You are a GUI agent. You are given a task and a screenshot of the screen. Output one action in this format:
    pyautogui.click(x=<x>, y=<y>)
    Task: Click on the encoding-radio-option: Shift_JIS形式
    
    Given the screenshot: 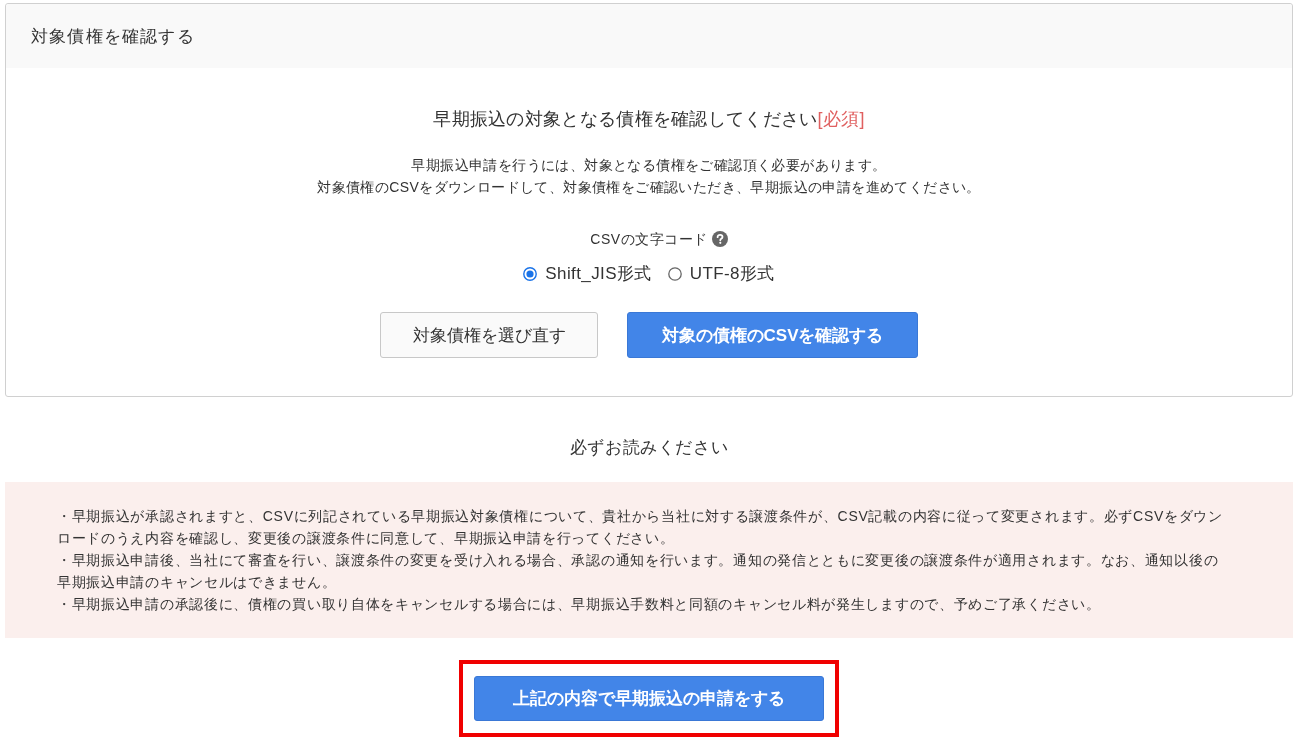 What is the action you would take?
    pyautogui.click(x=587, y=274)
    